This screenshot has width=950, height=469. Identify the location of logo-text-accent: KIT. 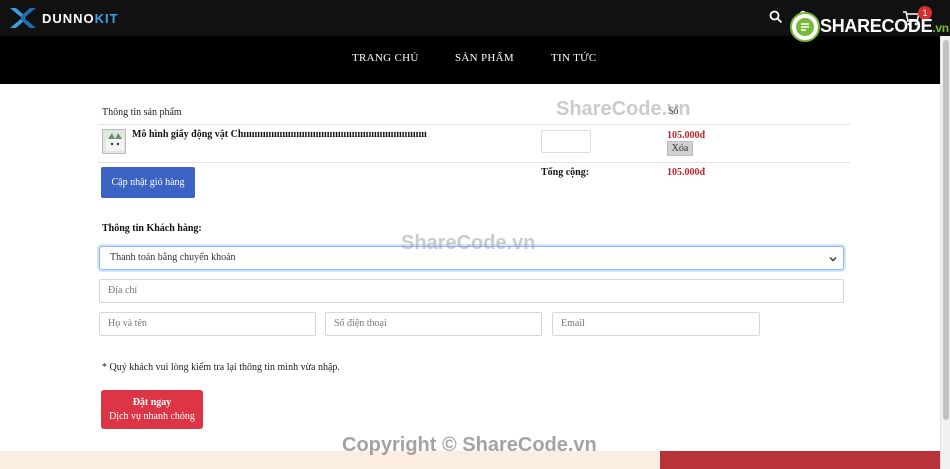
(106, 18).